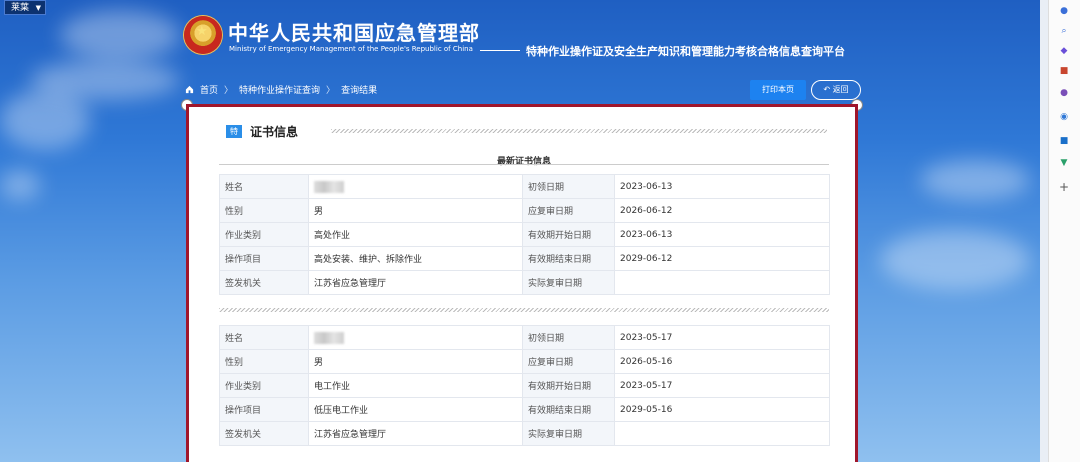  I want to click on card-tag: 特, so click(234, 131).